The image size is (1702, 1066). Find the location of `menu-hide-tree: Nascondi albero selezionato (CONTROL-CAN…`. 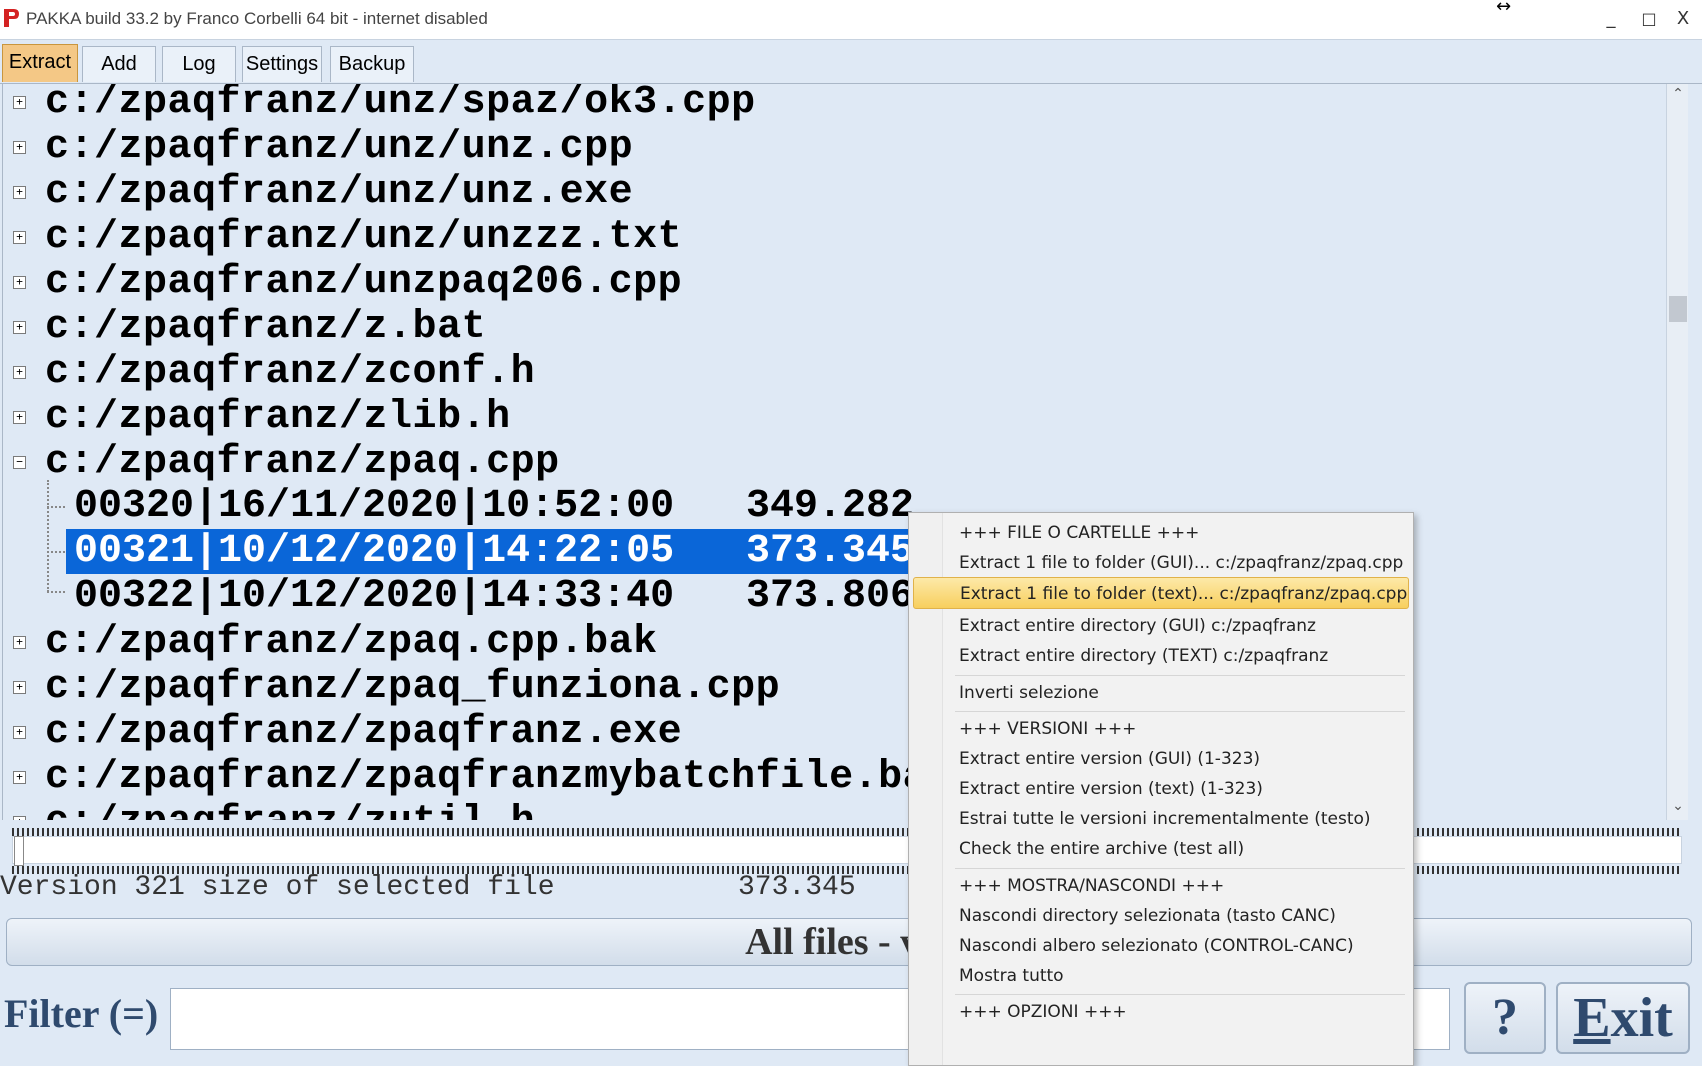

menu-hide-tree: Nascondi albero selezionato (CONTROL-CAN… is located at coordinates (1161, 946).